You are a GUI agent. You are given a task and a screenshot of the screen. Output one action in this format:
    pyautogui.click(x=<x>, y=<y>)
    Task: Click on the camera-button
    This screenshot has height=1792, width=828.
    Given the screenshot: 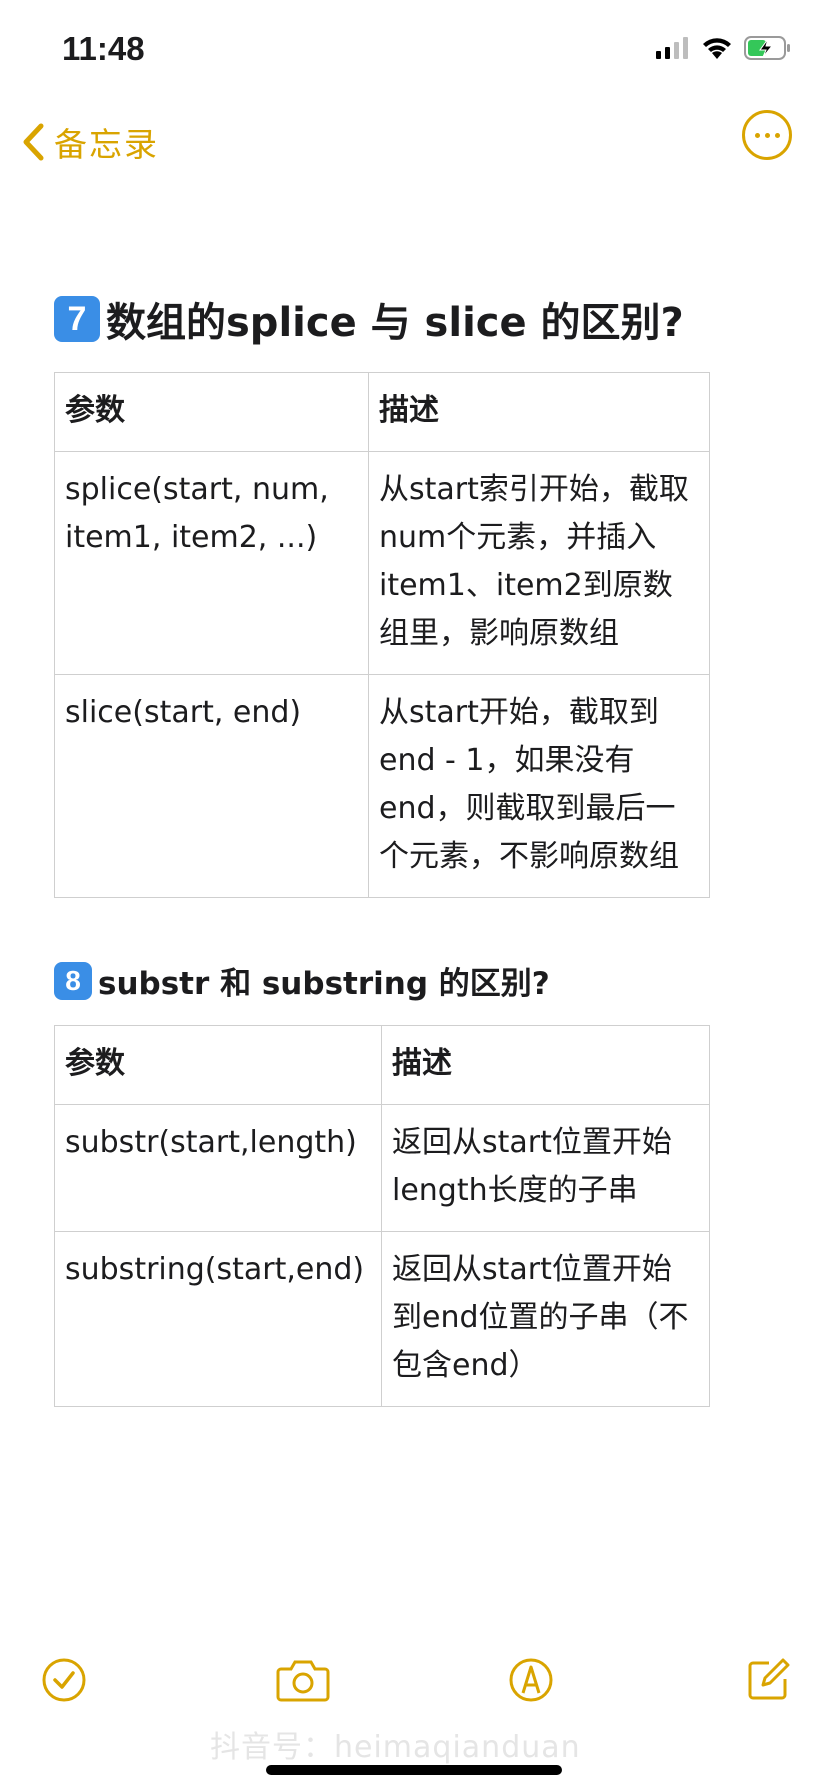 What is the action you would take?
    pyautogui.click(x=303, y=1680)
    